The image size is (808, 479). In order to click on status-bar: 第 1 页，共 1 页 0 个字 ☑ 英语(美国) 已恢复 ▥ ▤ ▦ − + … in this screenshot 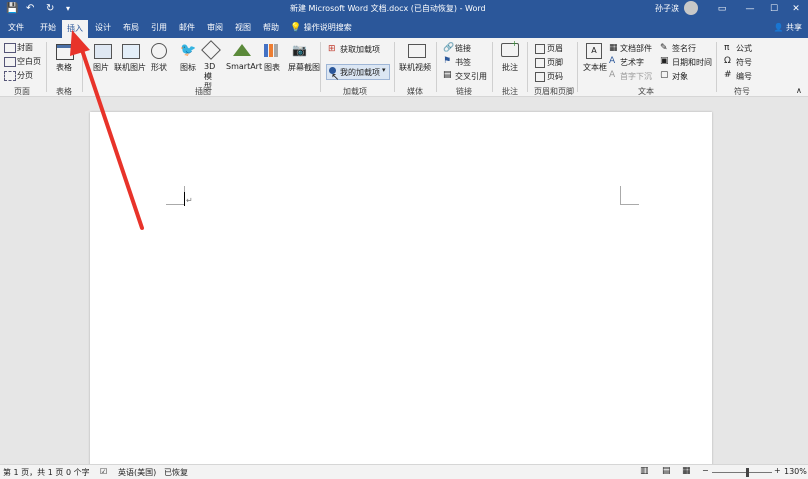, I will do `click(404, 471)`.